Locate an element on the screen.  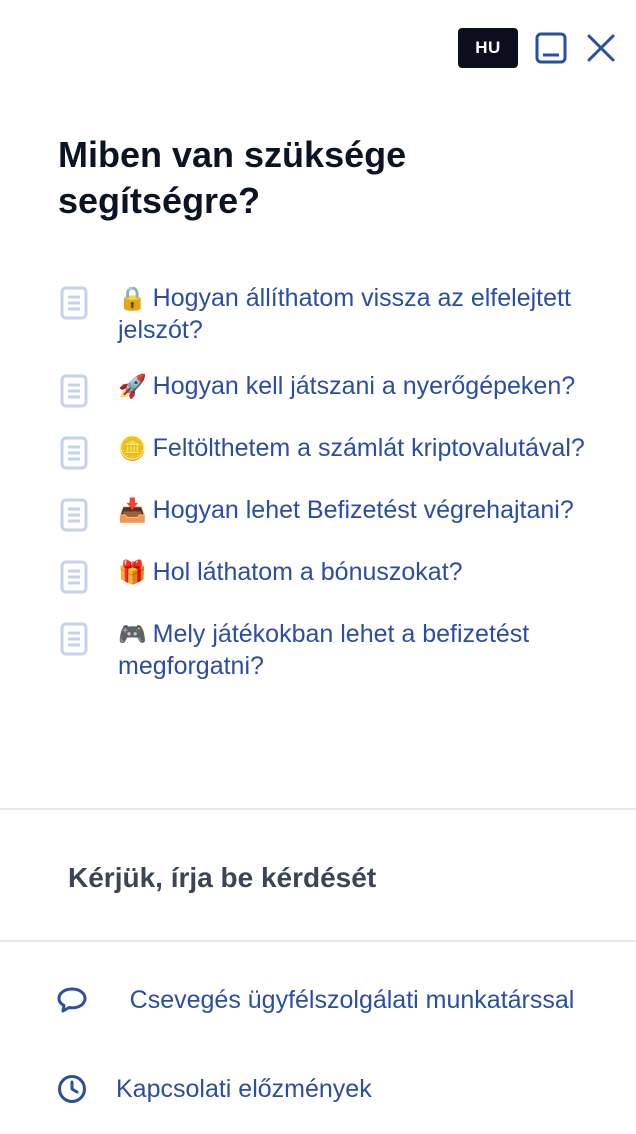
faq-link: 🚀 Hogyan kell játszani a nyerőgépeken? is located at coordinates (346, 386).